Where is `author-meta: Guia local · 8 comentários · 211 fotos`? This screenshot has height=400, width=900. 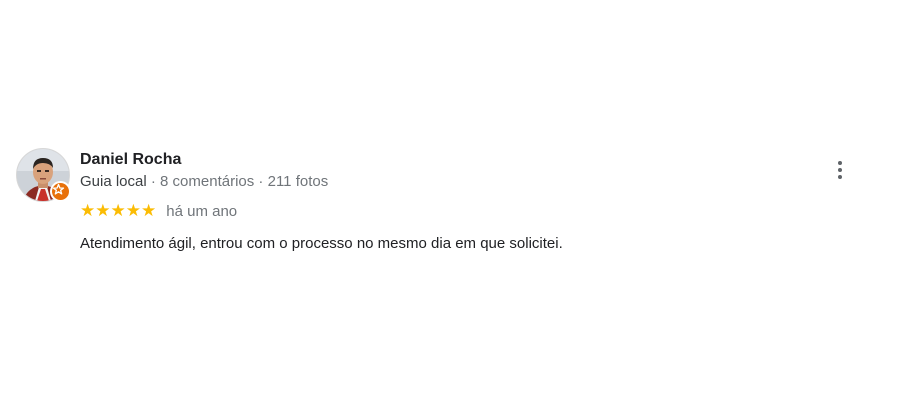
author-meta: Guia local · 8 comentários · 211 fotos is located at coordinates (204, 182).